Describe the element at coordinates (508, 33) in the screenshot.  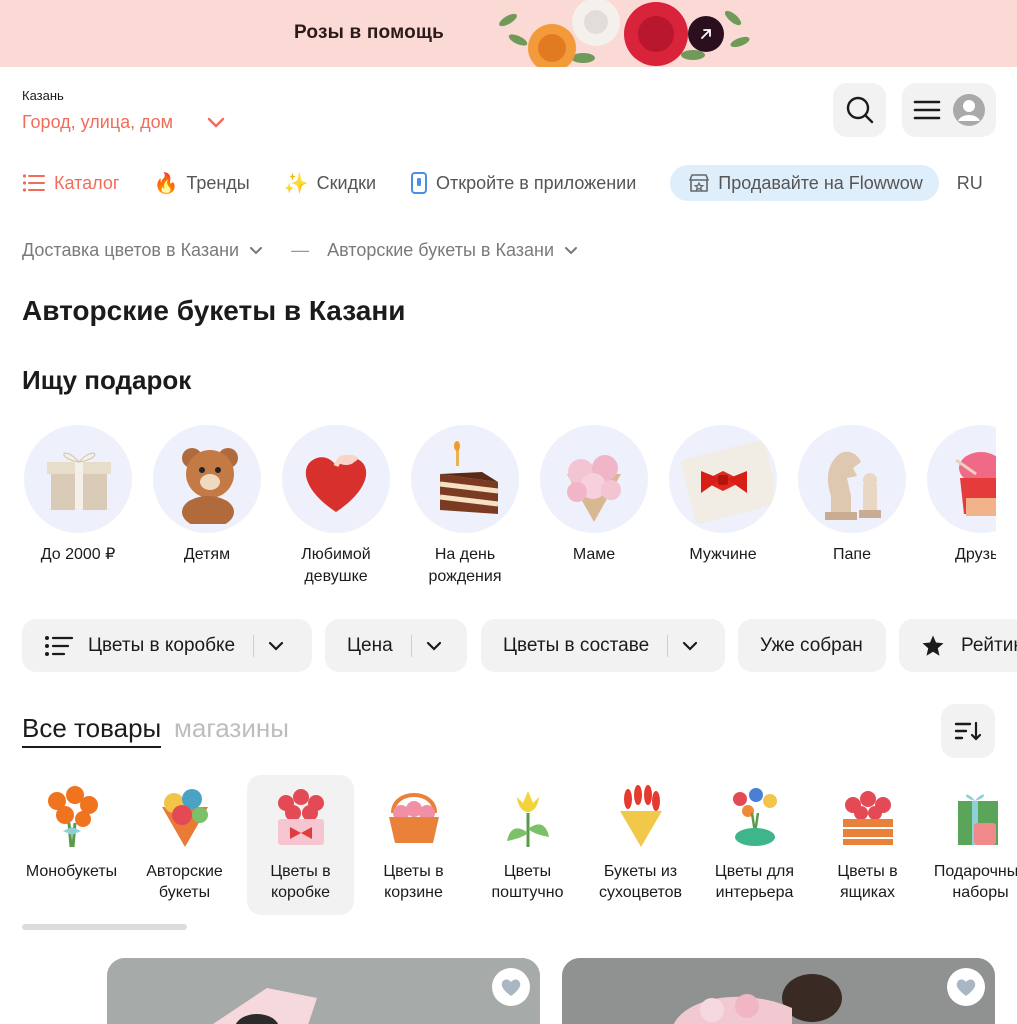
I see `promo-banner: Розы в помощь` at that location.